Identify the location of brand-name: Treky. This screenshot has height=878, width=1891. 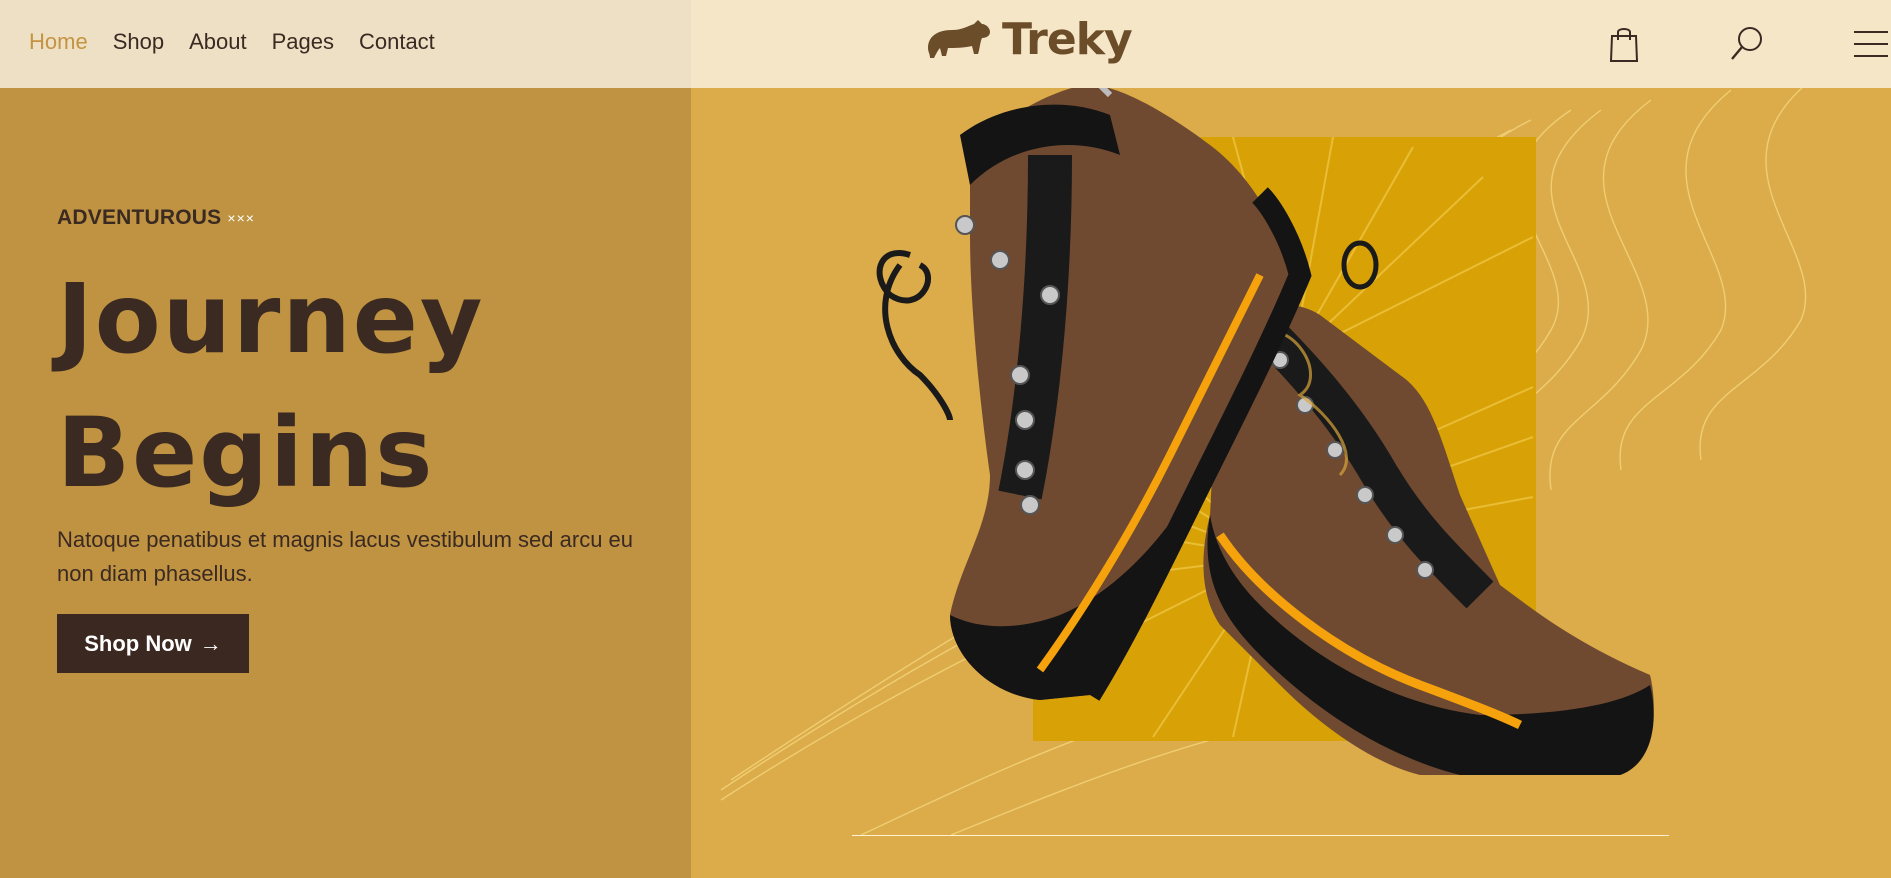
(1067, 39).